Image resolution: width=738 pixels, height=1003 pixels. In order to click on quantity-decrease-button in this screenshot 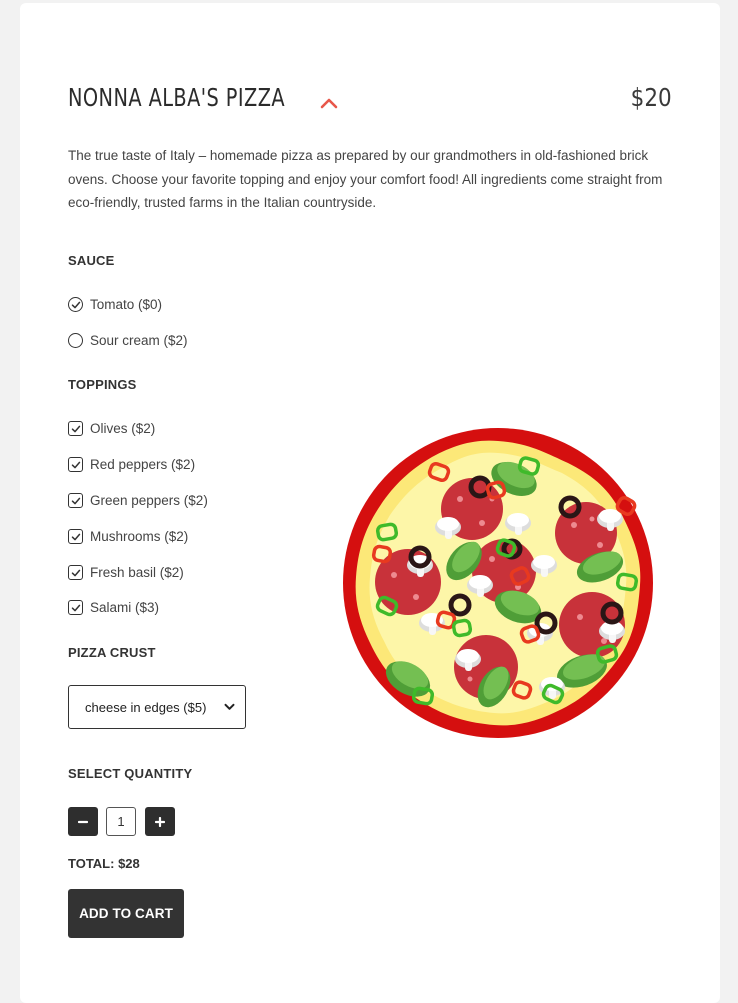, I will do `click(83, 821)`.